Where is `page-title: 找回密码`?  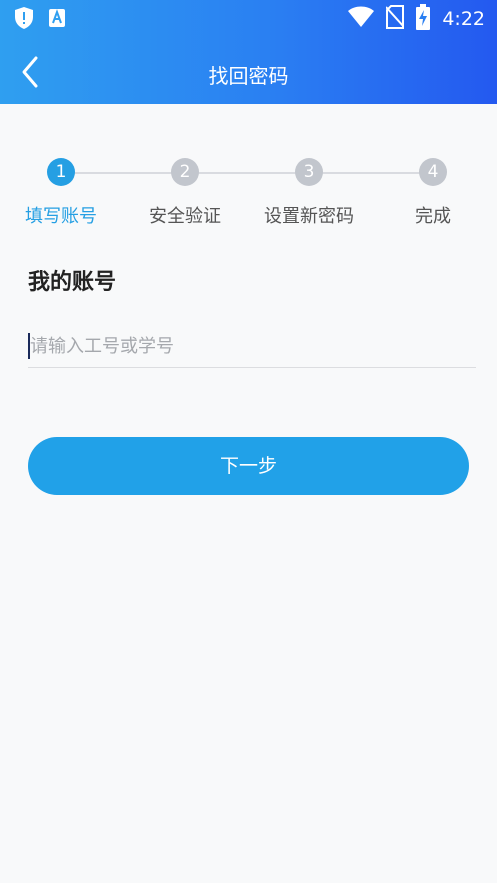 page-title: 找回密码 is located at coordinates (248, 76).